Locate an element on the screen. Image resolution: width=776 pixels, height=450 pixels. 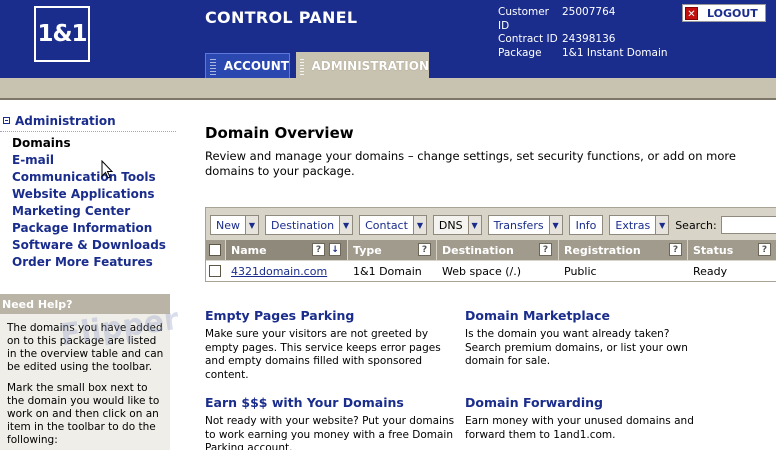
button-label: Extras is located at coordinates (633, 225).